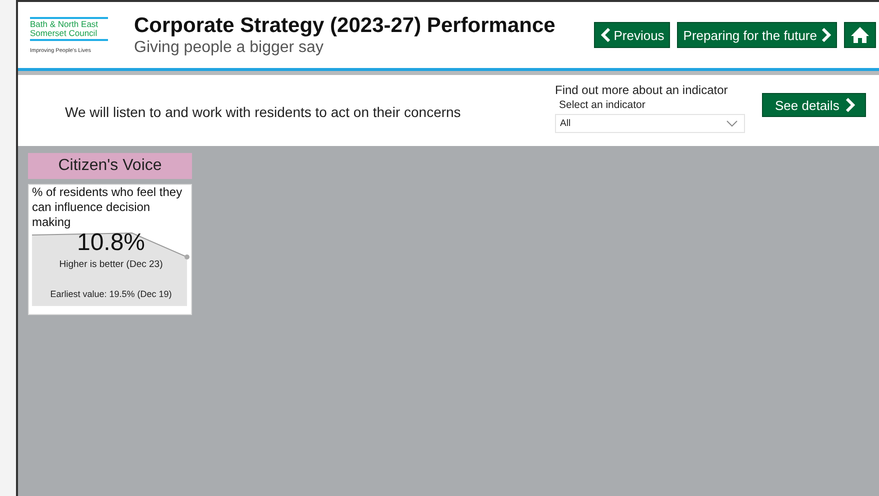  What do you see at coordinates (111, 294) in the screenshot?
I see `earliest-value: Earliest value: 19.5% (Dec 19)` at bounding box center [111, 294].